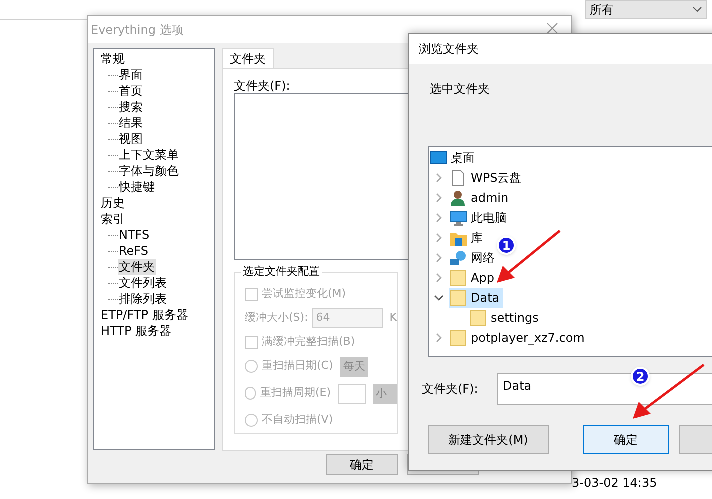 The width and height of the screenshot is (712, 499). Describe the element at coordinates (134, 235) in the screenshot. I see `tree-item: NTFS` at that location.